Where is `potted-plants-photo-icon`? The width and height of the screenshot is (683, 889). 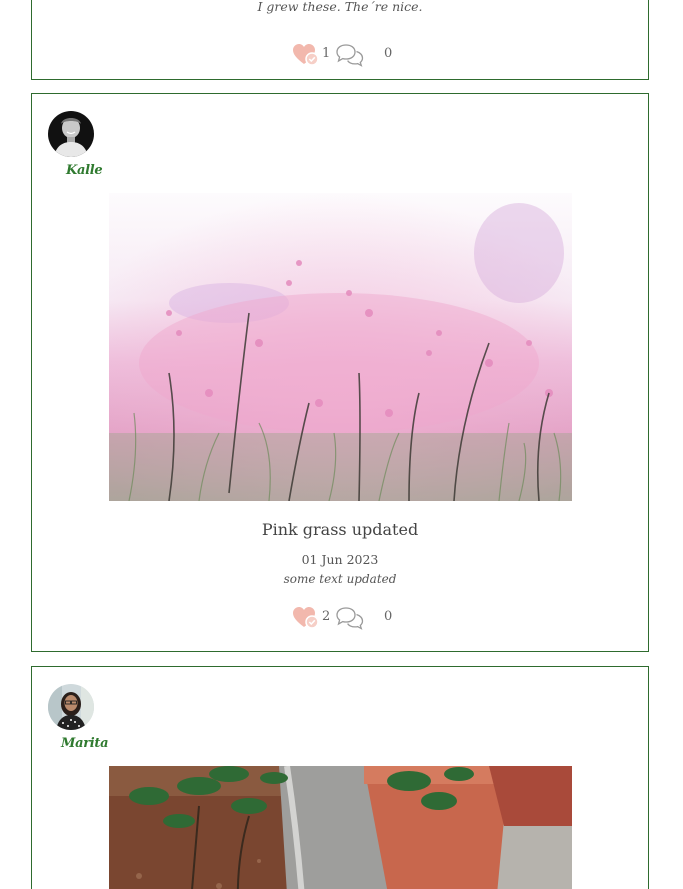
potted-plants-photo-icon is located at coordinates (340, 827).